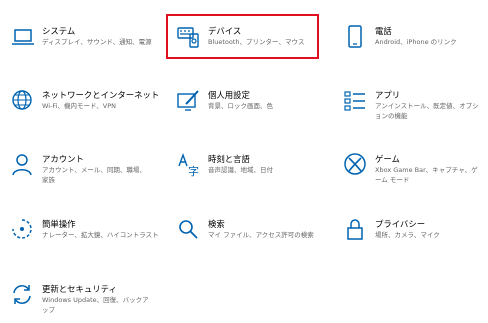 The width and height of the screenshot is (488, 323). What do you see at coordinates (229, 95) in the screenshot?
I see `tile-title: 個人用設定` at bounding box center [229, 95].